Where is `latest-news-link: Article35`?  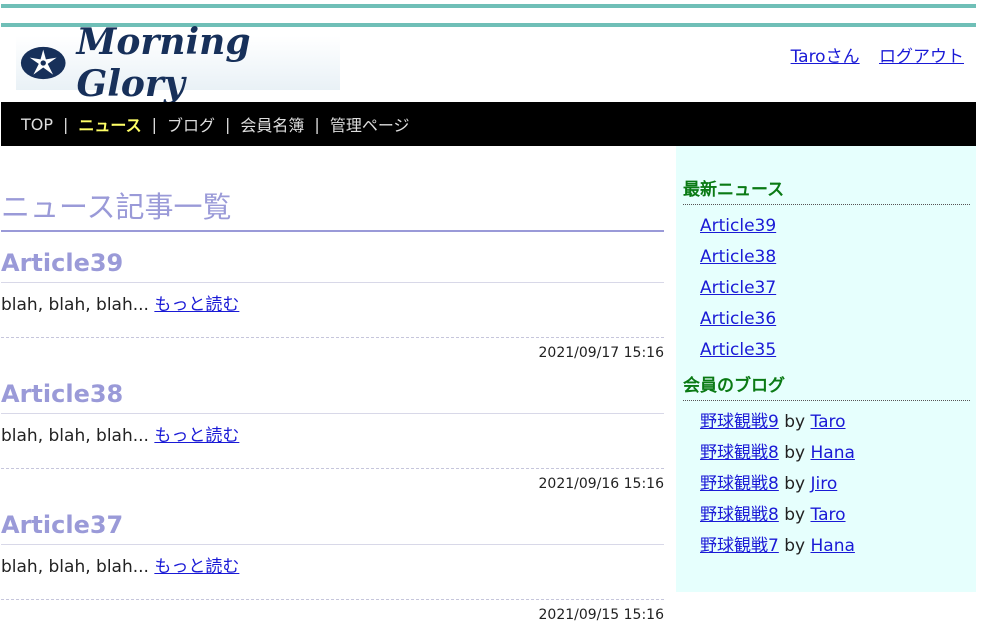
latest-news-link: Article35 is located at coordinates (738, 350).